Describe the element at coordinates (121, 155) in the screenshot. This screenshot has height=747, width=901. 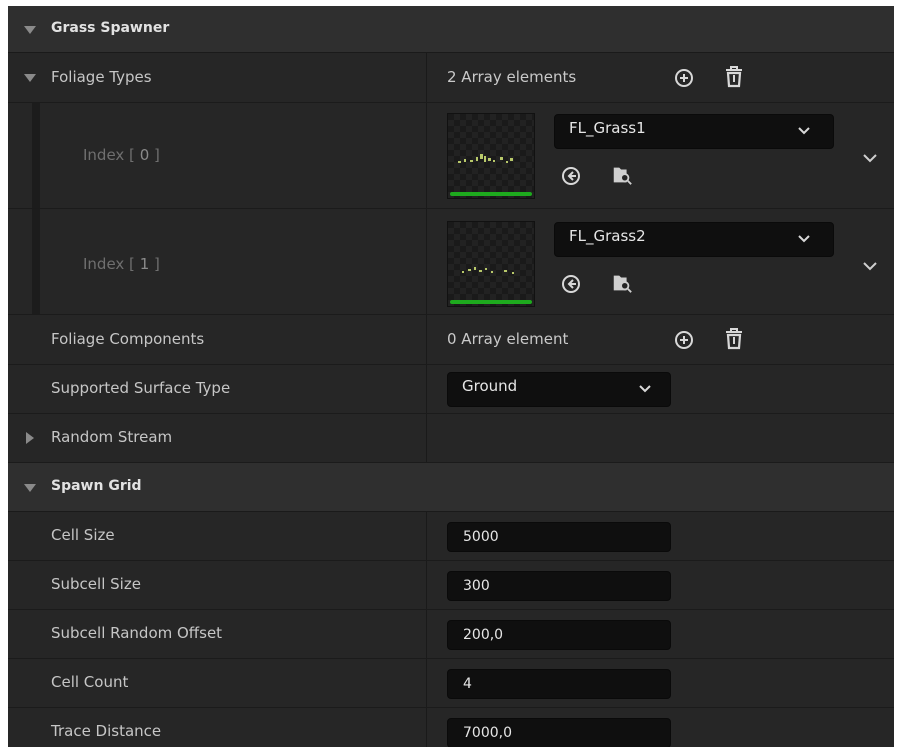
I see `index-label: Index [ 0 ]` at that location.